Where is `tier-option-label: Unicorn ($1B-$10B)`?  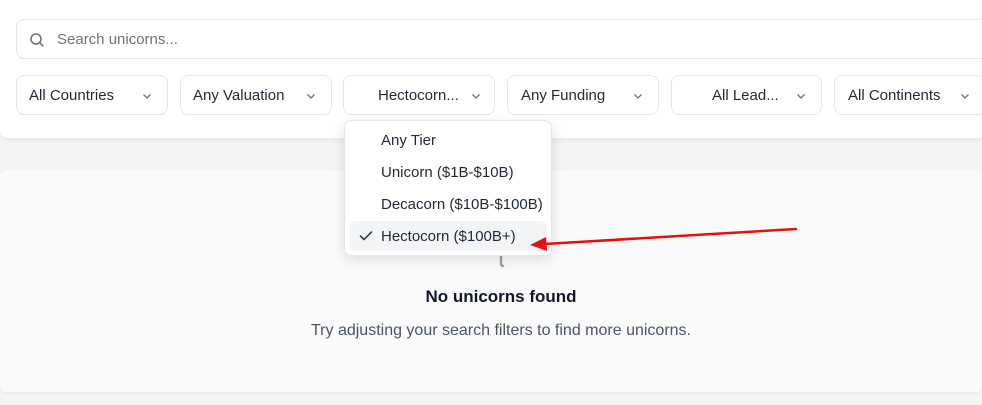
tier-option-label: Unicorn ($1B-$10B) is located at coordinates (447, 172).